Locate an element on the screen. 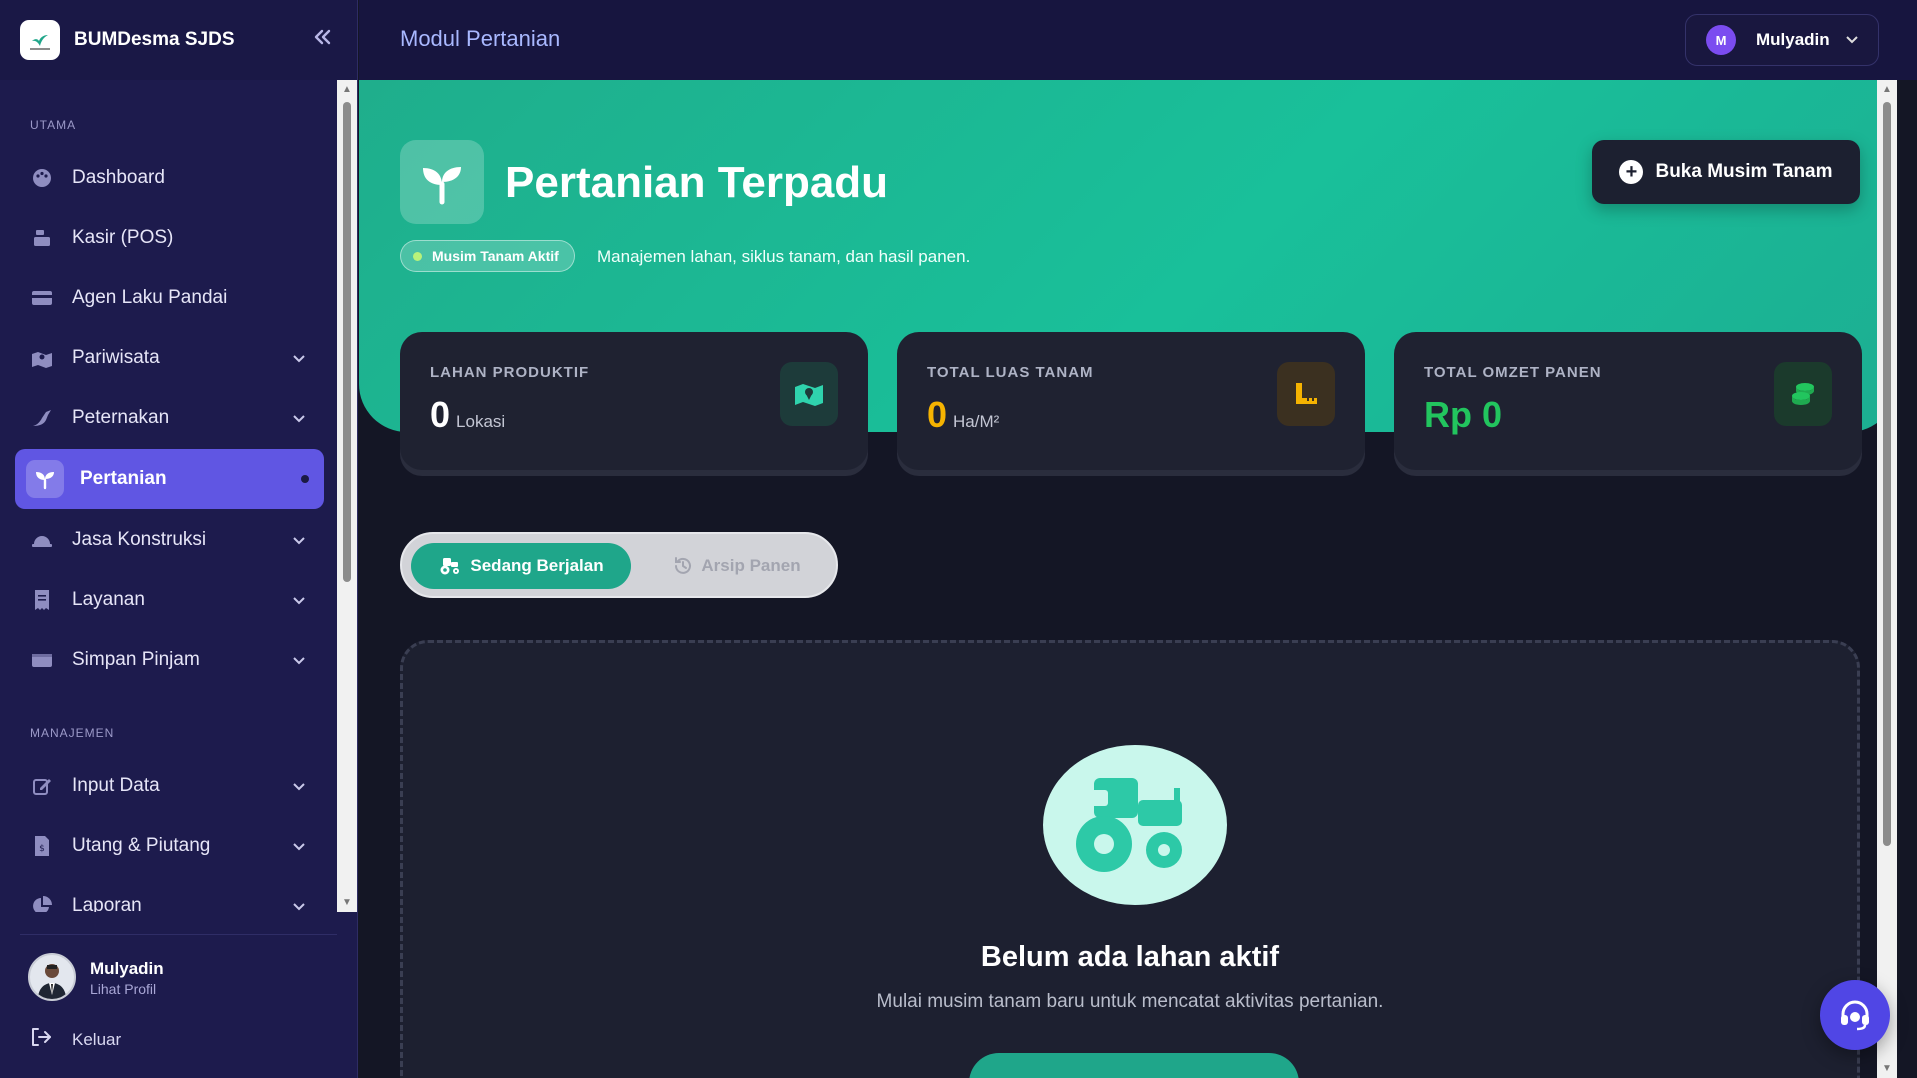 Image resolution: width=1917 pixels, height=1078 pixels. tab-label: Arsip Panen is located at coordinates (751, 565).